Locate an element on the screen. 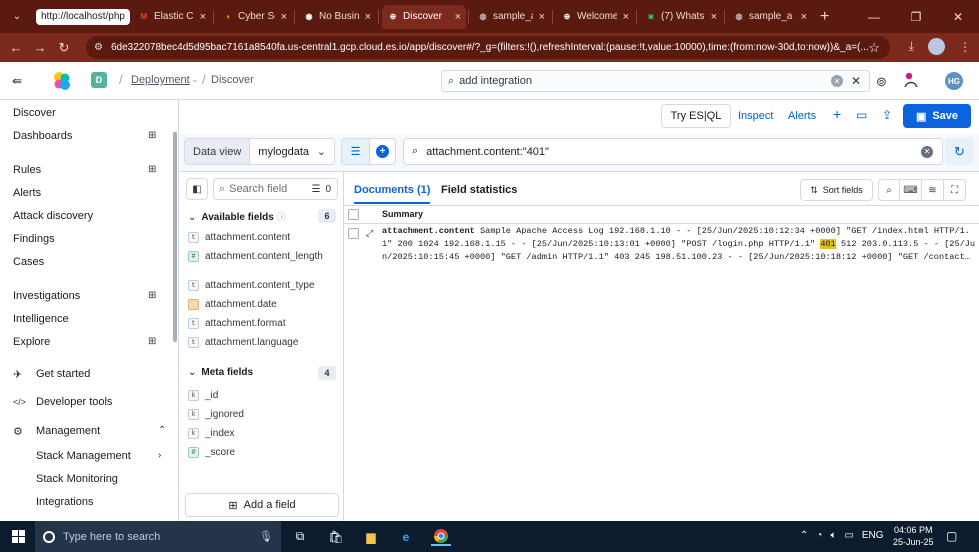 The height and width of the screenshot is (552, 979). tab-search-icon: ⌄ is located at coordinates (17, 17).